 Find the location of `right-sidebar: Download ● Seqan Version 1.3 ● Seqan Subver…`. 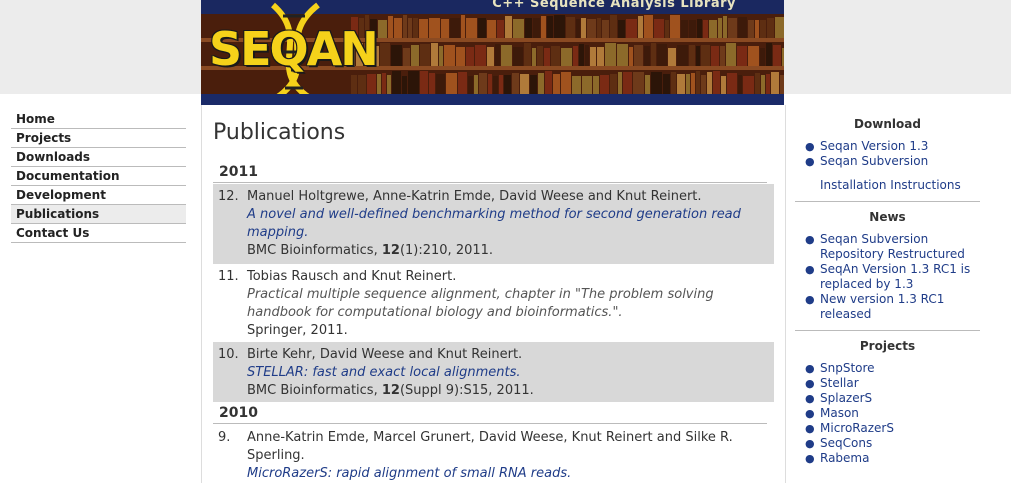

right-sidebar: Download ● Seqan Version 1.3 ● Seqan Subver… is located at coordinates (887, 288).